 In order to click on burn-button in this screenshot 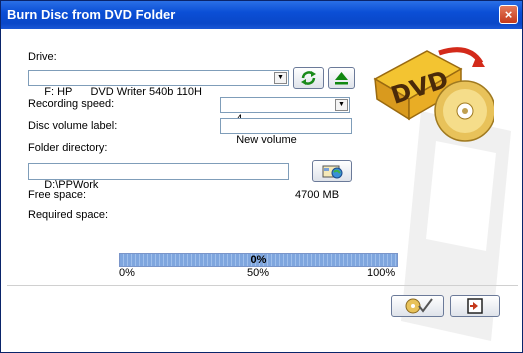, I will do `click(417, 306)`.